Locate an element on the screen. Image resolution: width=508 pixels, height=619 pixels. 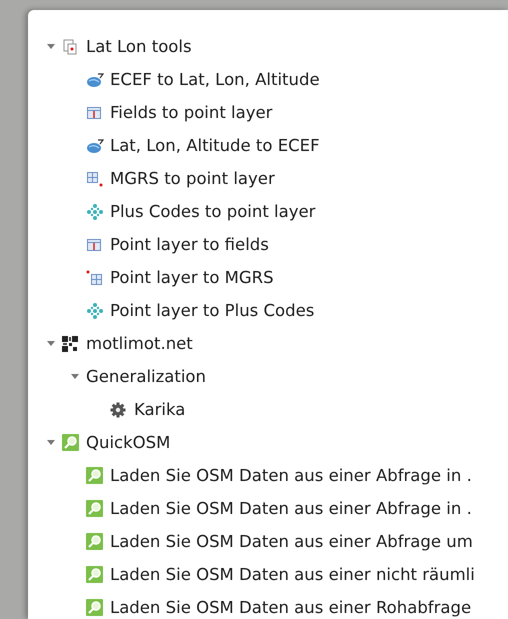
gear-icon is located at coordinates (118, 410).